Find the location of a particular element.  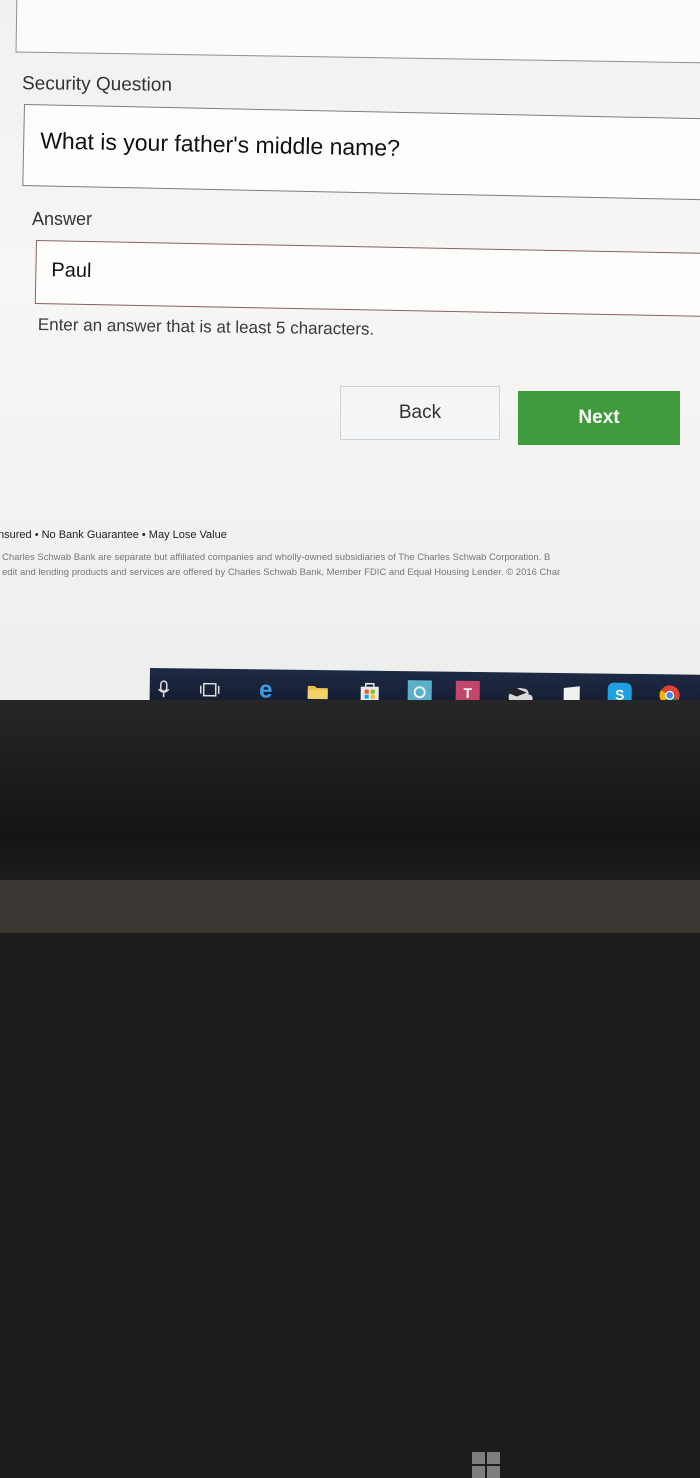

weather-icon is located at coordinates (521, 690).